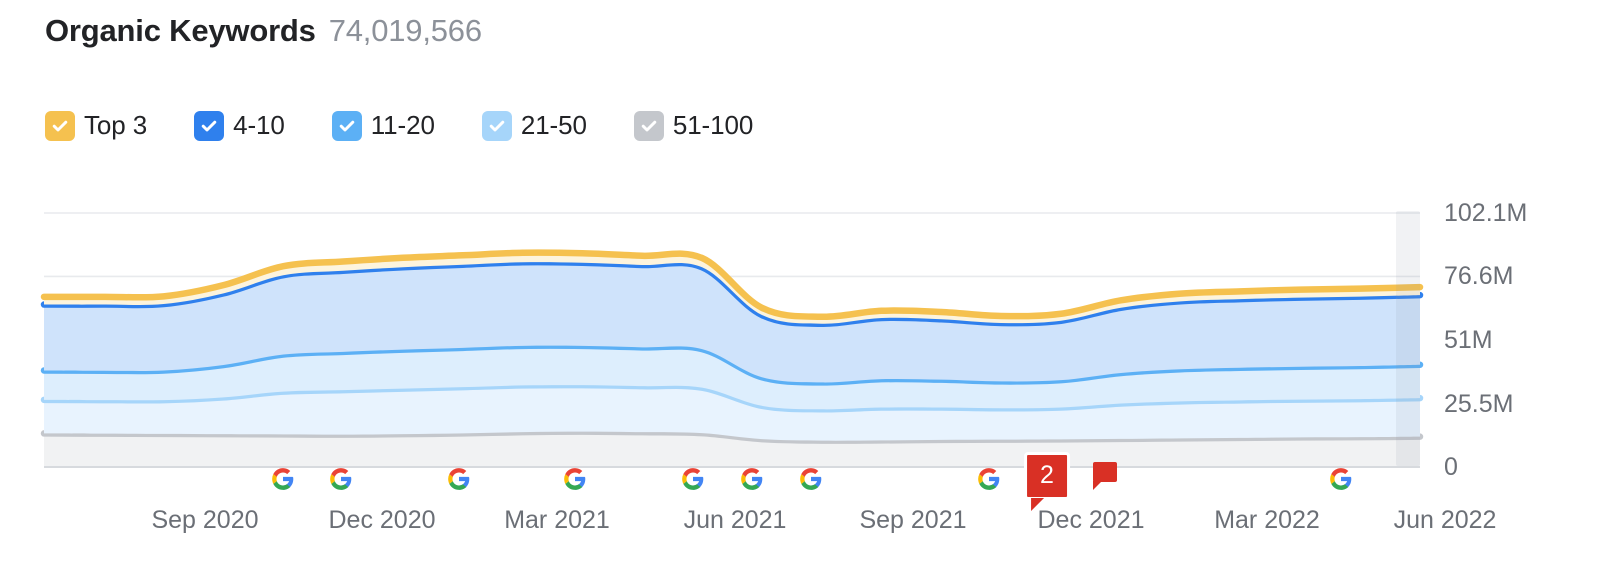  Describe the element at coordinates (1047, 476) in the screenshot. I see `note-count-label: 2` at that location.